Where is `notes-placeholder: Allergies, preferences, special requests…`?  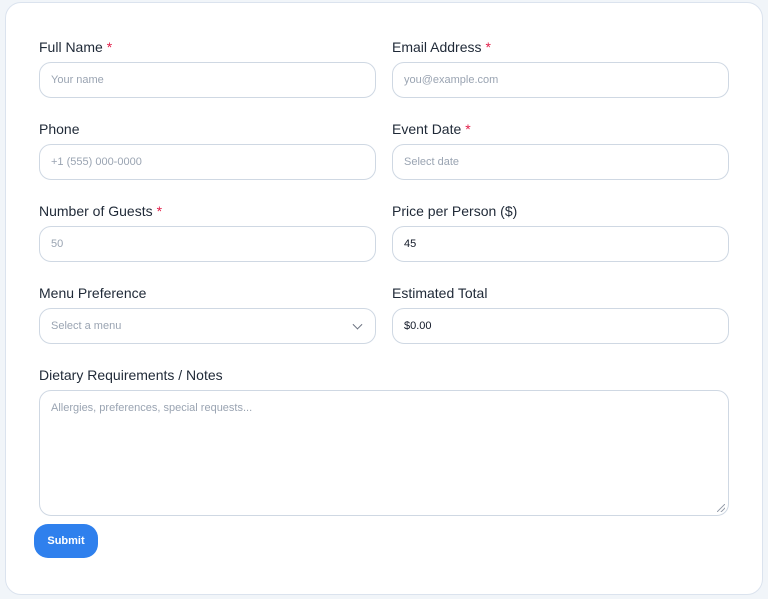 notes-placeholder: Allergies, preferences, special requests… is located at coordinates (152, 408).